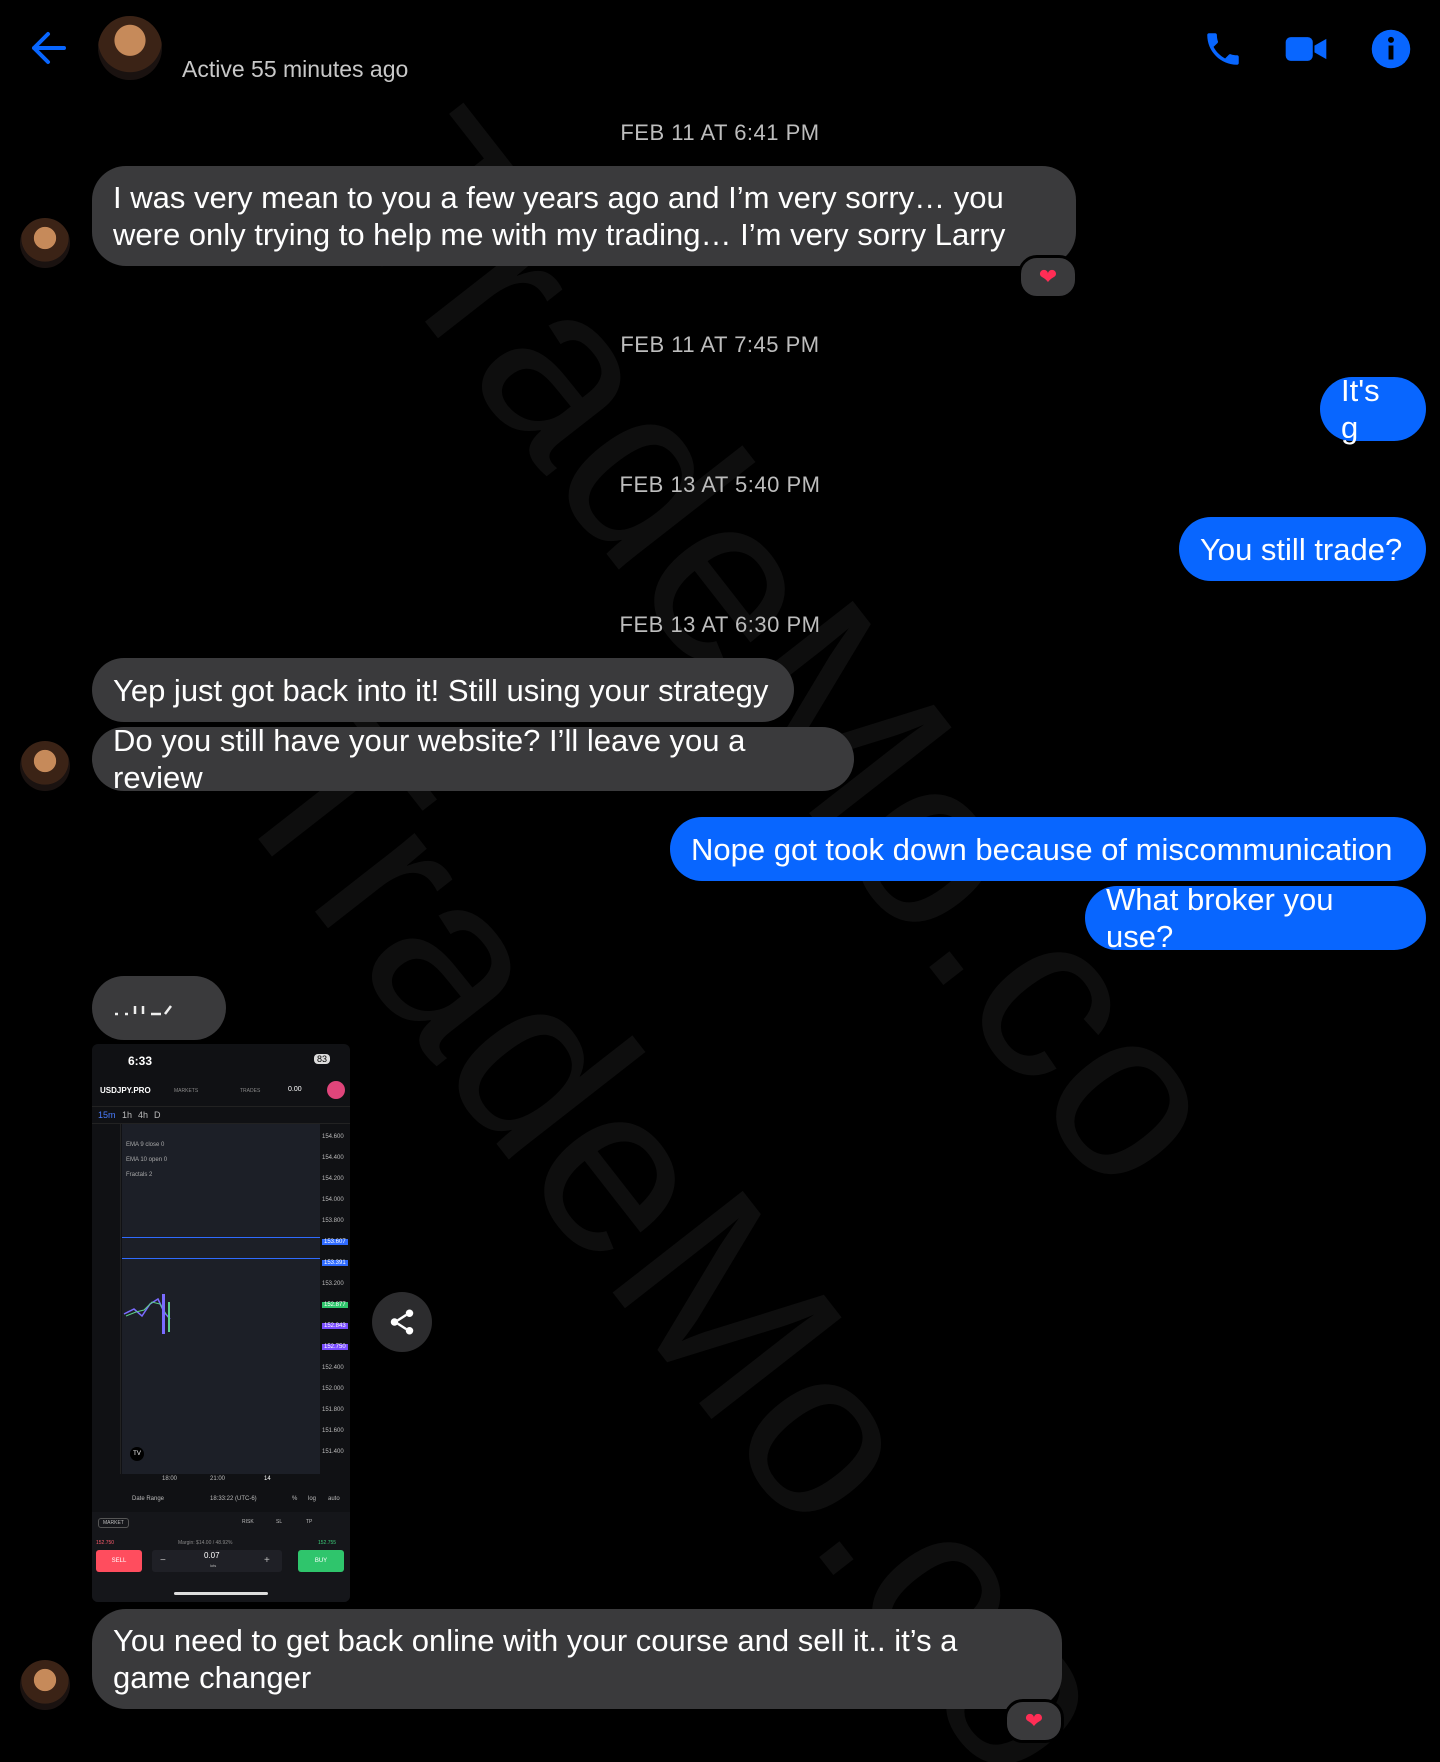 Image resolution: width=1440 pixels, height=1762 pixels. I want to click on price-tick: 154.000, so click(333, 1200).